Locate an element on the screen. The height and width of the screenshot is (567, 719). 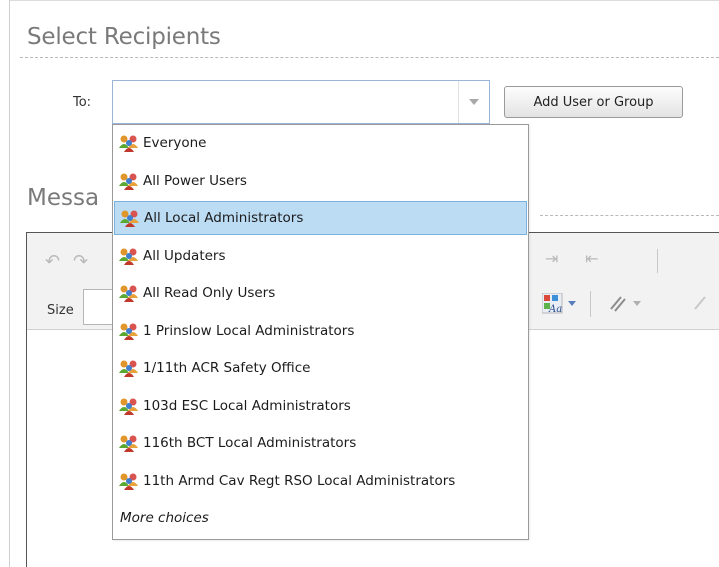
panel-left-border is located at coordinates (9, 283).